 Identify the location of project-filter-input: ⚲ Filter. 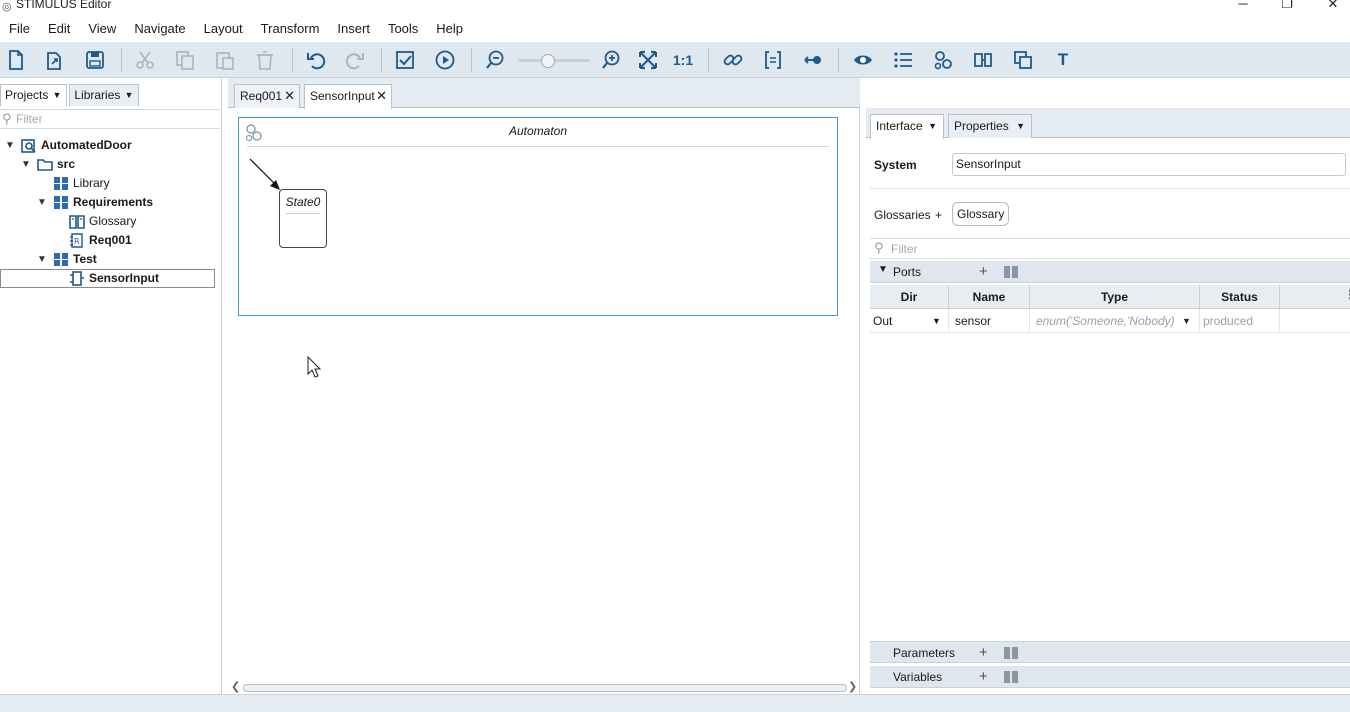
(110, 119).